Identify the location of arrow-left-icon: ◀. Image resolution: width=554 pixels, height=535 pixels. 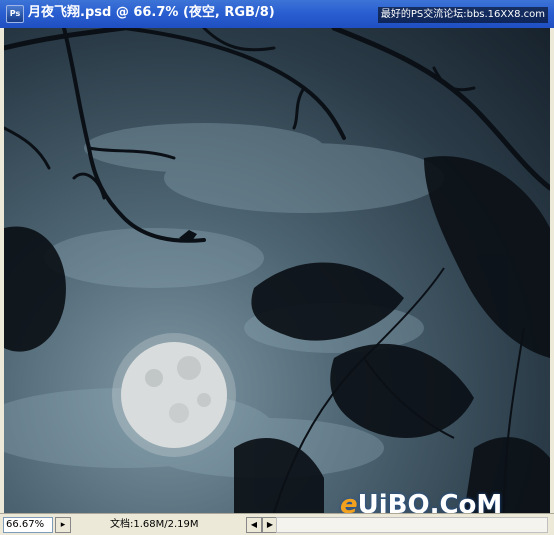
(254, 524).